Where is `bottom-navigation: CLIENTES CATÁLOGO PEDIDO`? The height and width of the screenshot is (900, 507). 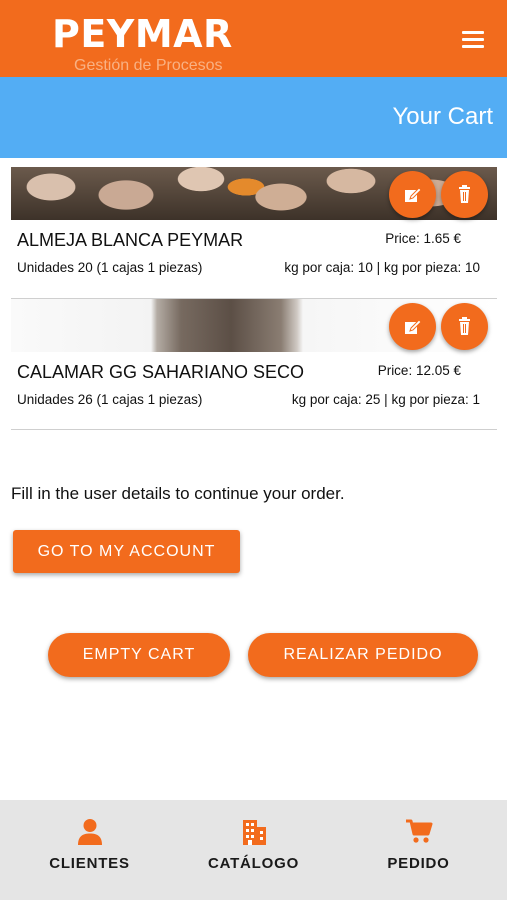
bottom-navigation: CLIENTES CATÁLOGO PEDIDO is located at coordinates (253, 850).